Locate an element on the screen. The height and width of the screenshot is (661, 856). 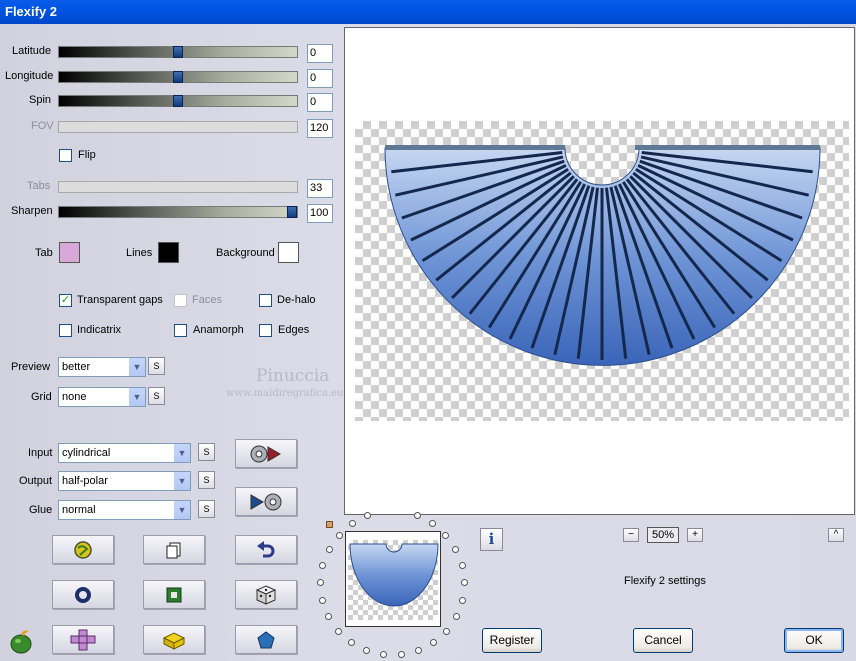
ok-button: OK is located at coordinates (814, 640).